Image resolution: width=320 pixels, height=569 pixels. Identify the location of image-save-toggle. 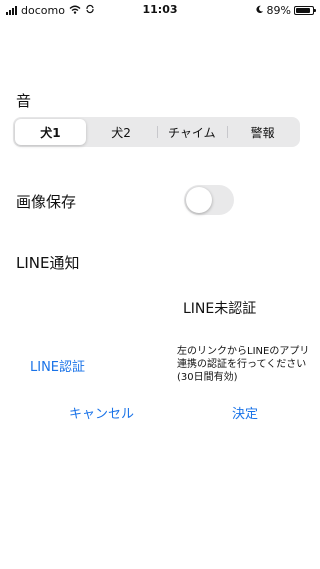
(209, 200).